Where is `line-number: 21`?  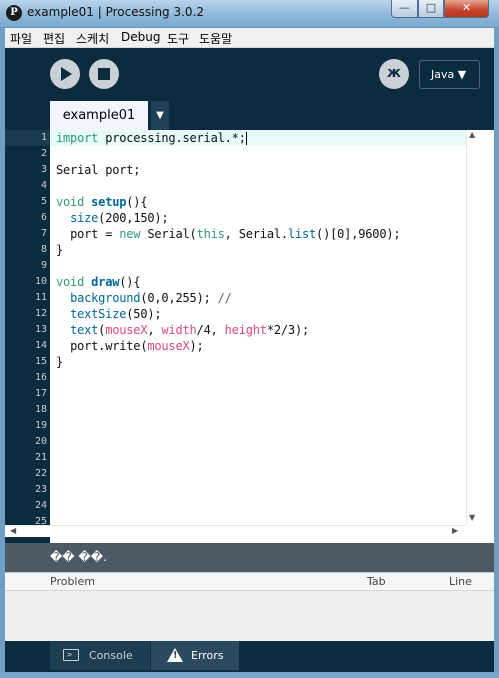 line-number: 21 is located at coordinates (40, 457).